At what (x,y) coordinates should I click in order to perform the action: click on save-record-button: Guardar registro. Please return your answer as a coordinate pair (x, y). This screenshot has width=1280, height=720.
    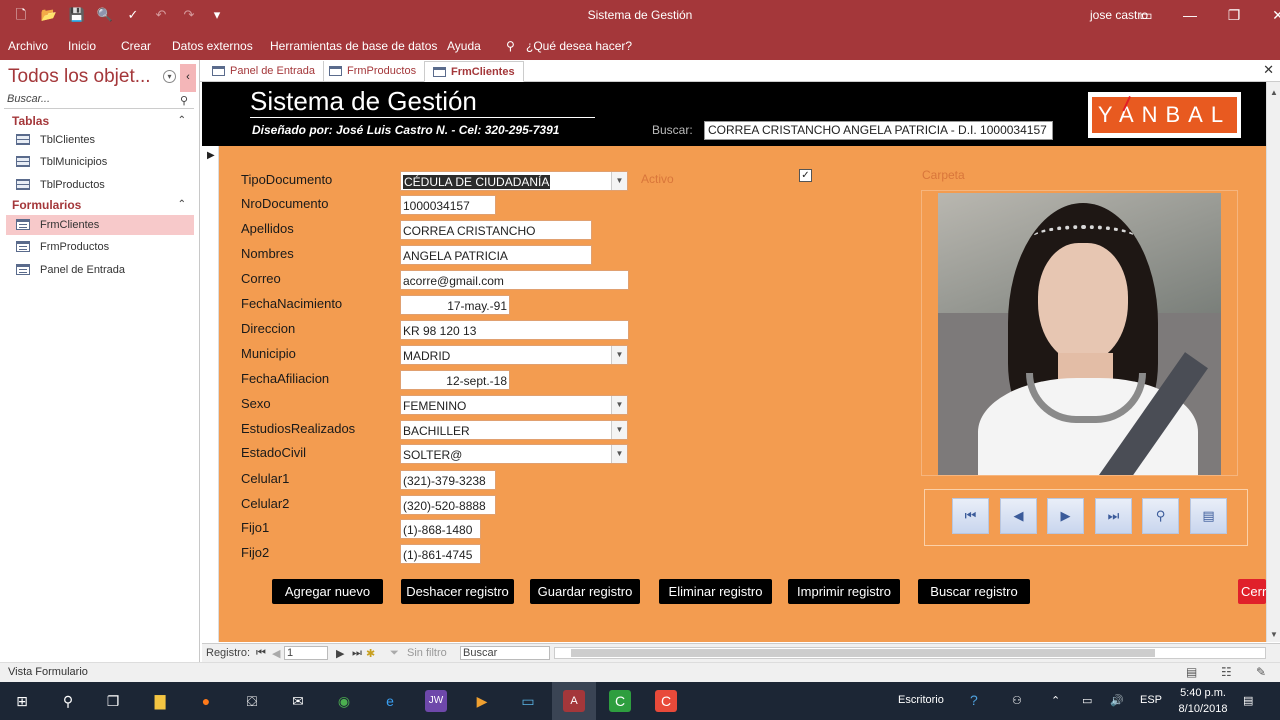
    Looking at the image, I should click on (585, 591).